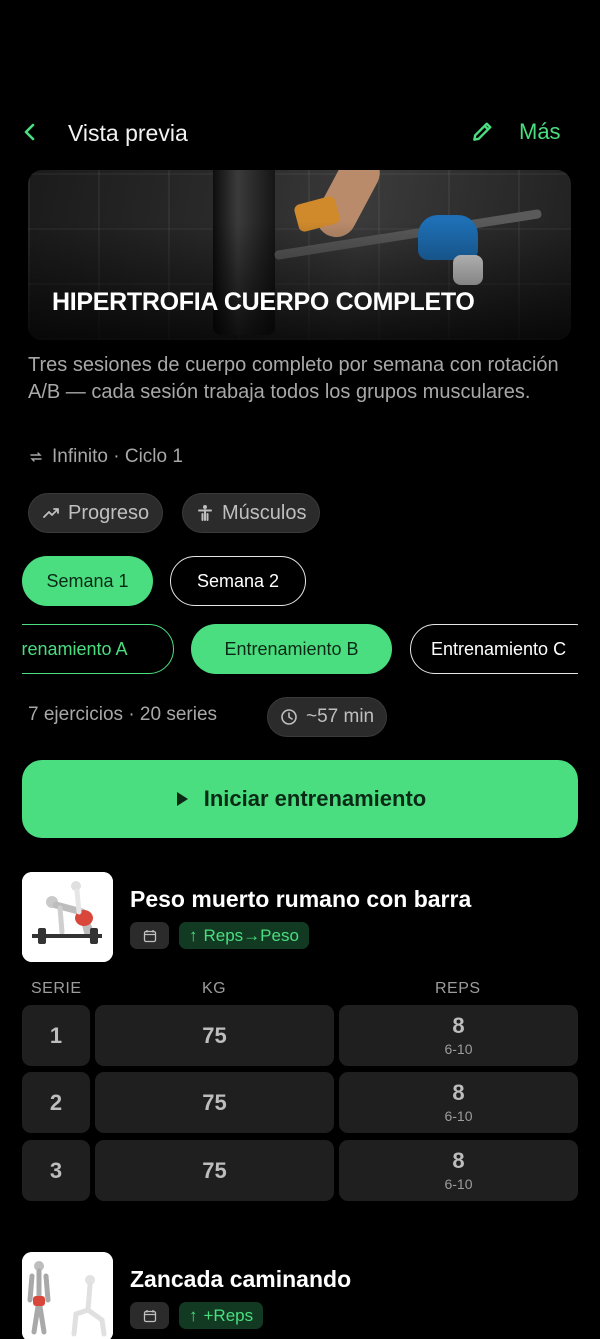  I want to click on progression-tag: ↑ +Reps, so click(221, 1315).